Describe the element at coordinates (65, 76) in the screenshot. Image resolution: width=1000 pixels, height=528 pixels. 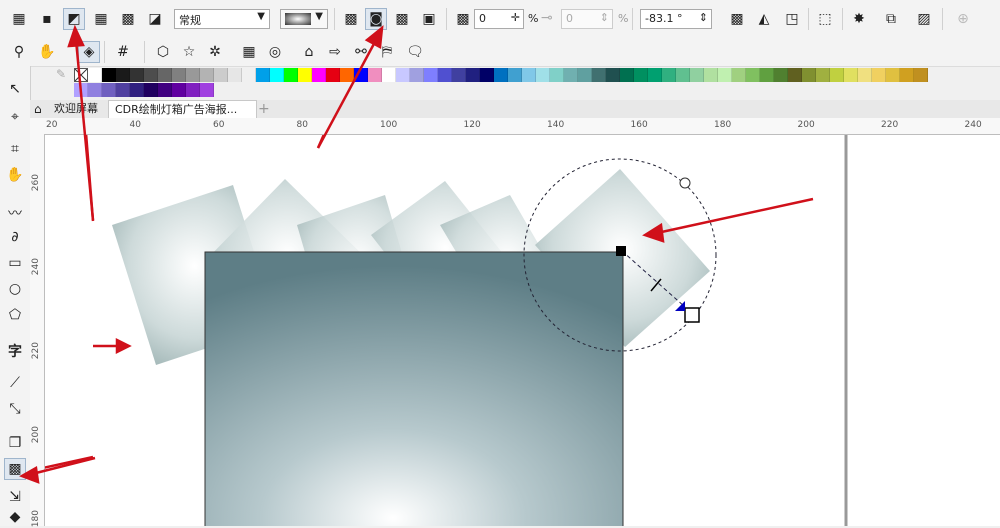
I see `eyedropper-icon: ✎` at that location.